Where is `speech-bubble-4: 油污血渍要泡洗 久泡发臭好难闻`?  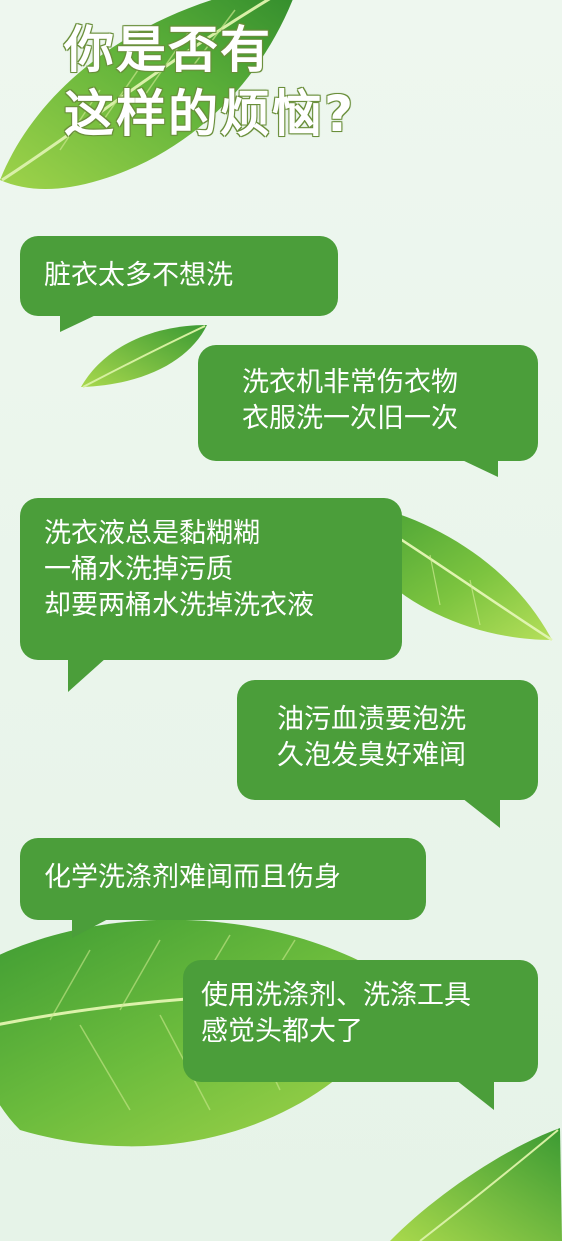 speech-bubble-4: 油污血渍要泡洗 久泡发臭好难闻 is located at coordinates (387, 740).